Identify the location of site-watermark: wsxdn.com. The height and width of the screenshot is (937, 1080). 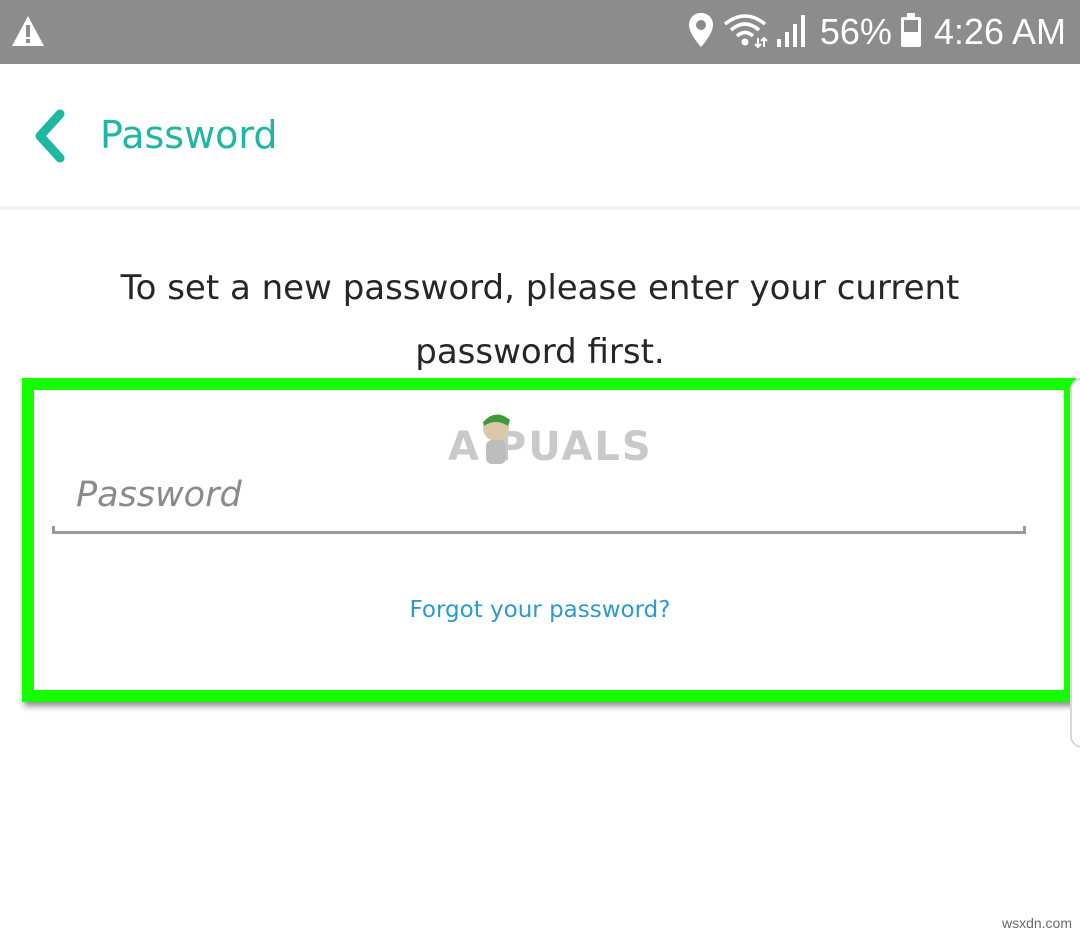
(1036, 923).